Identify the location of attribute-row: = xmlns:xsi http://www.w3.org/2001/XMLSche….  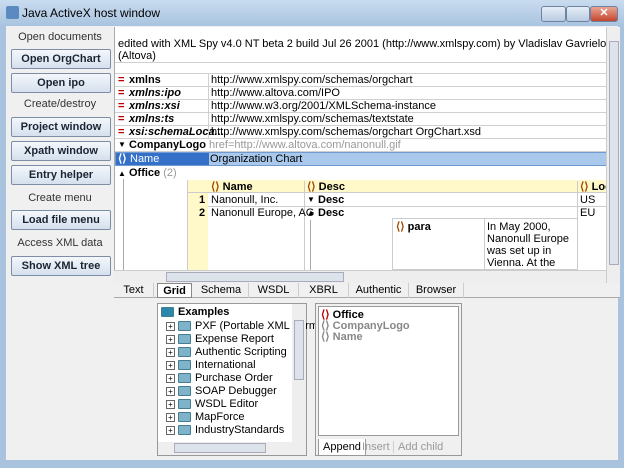
(360, 106).